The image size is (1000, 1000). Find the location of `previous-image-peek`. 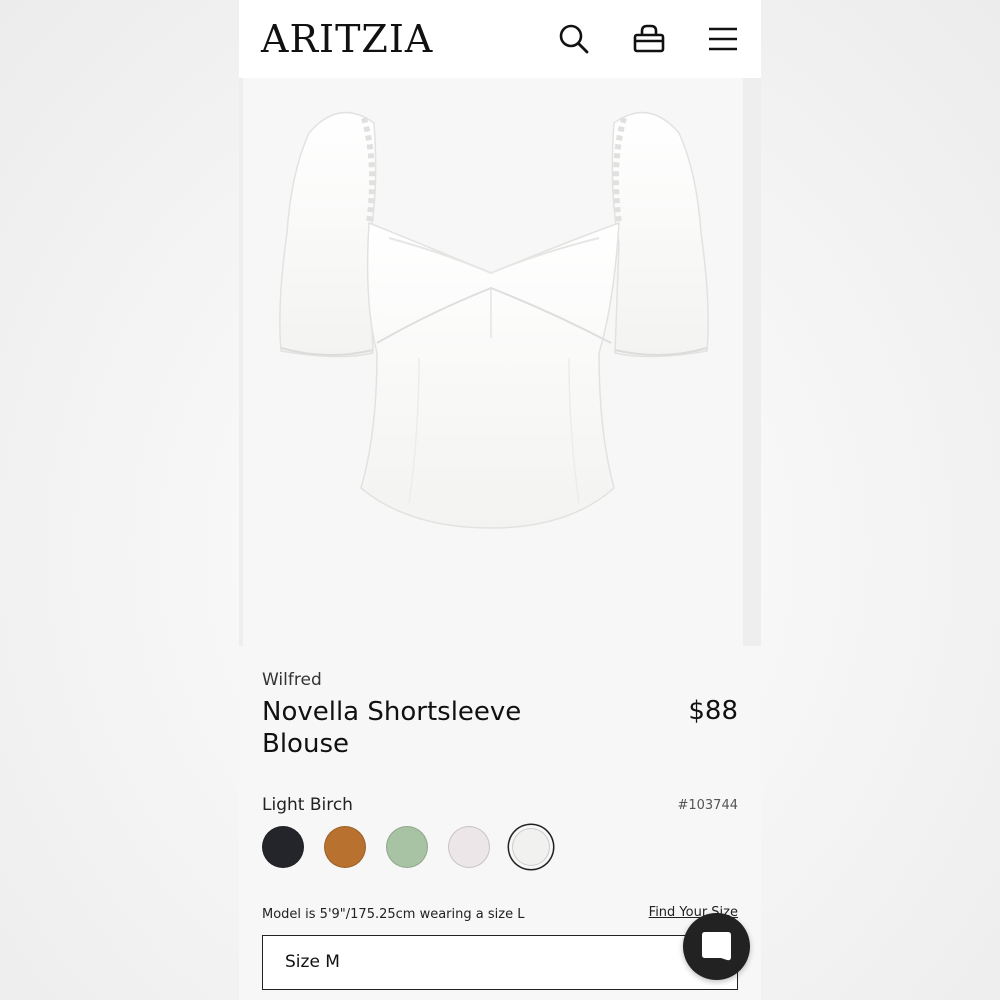

previous-image-peek is located at coordinates (241, 362).